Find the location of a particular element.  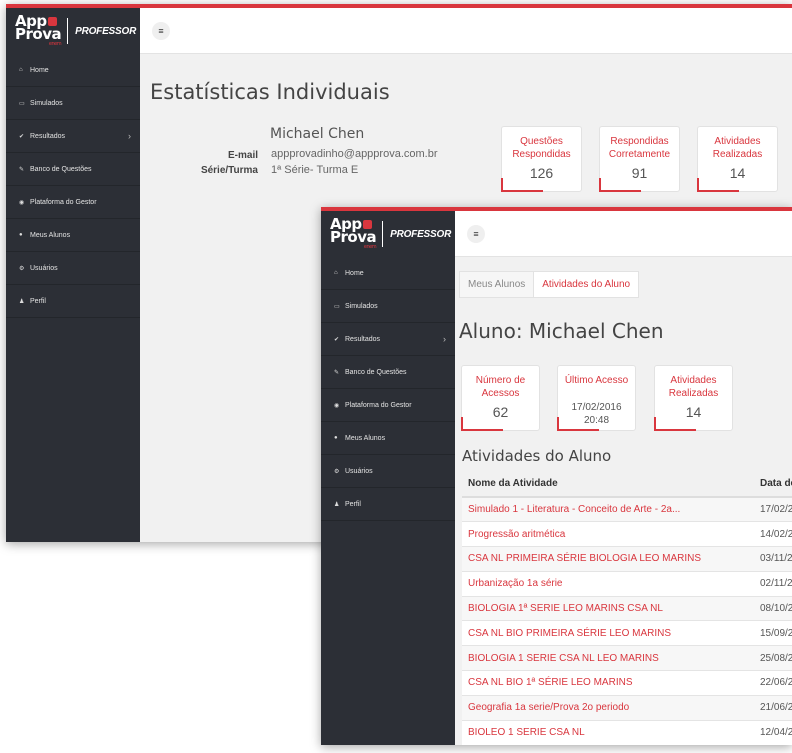

email-label: E-mail is located at coordinates (242, 155).